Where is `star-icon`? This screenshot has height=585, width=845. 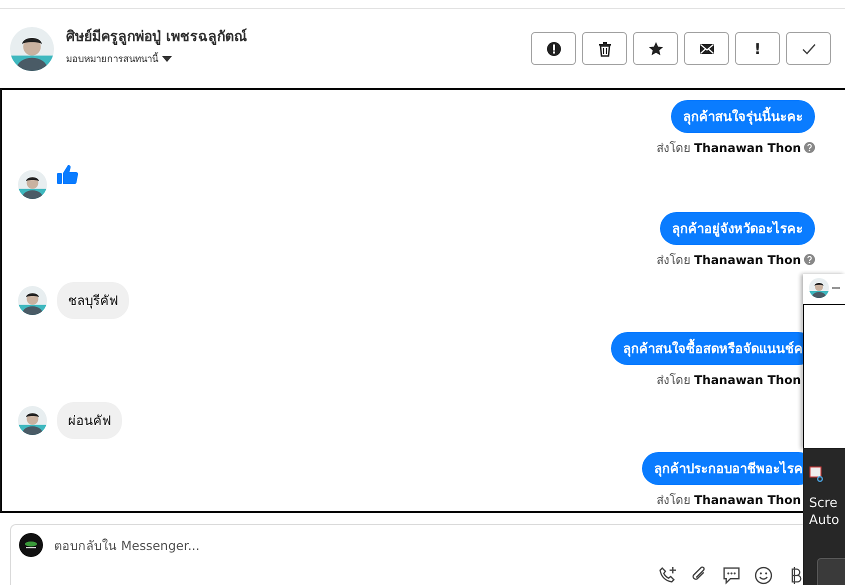 star-icon is located at coordinates (656, 48).